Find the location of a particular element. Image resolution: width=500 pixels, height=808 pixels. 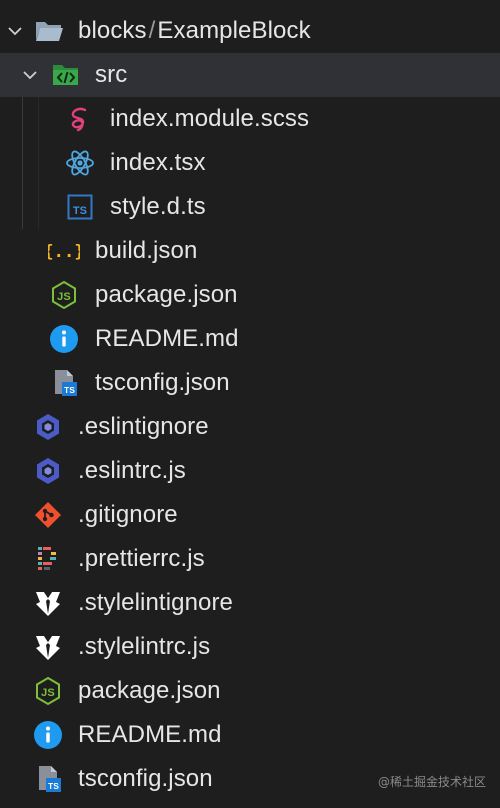

tree-row-file: .stylelintrc.js is located at coordinates (250, 647).